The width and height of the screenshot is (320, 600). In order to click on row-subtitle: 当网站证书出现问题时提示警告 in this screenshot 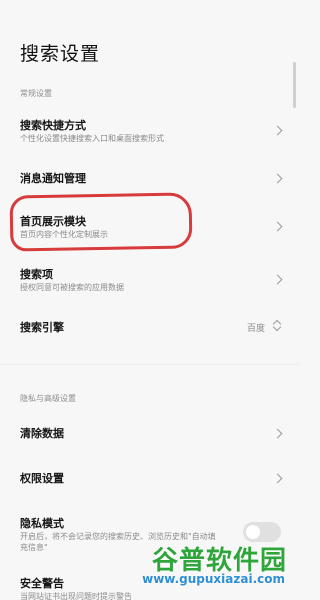, I will do `click(76, 596)`.